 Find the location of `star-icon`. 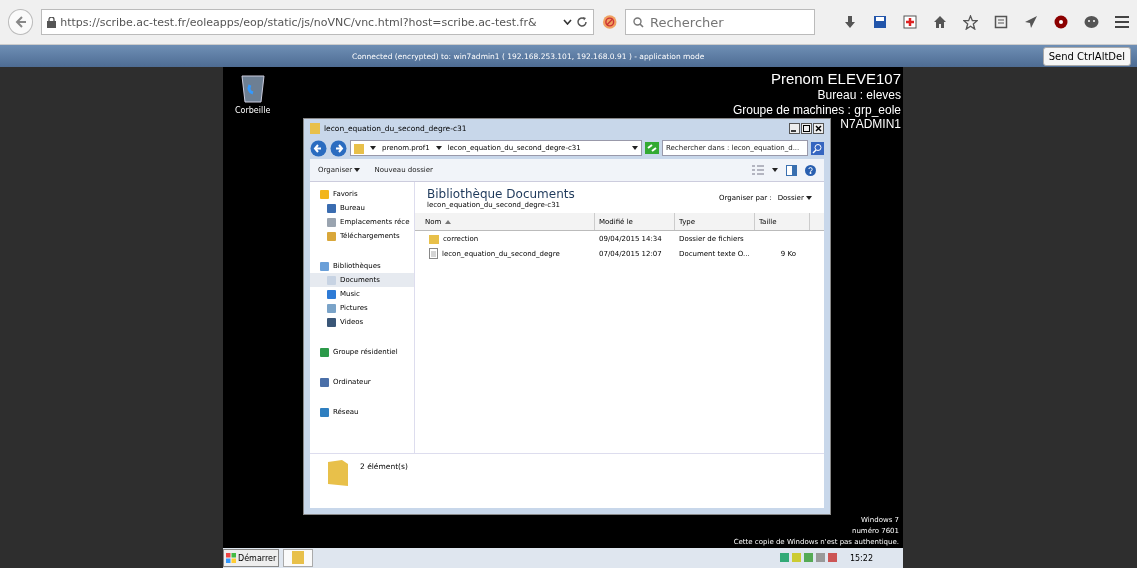

star-icon is located at coordinates (970, 22).